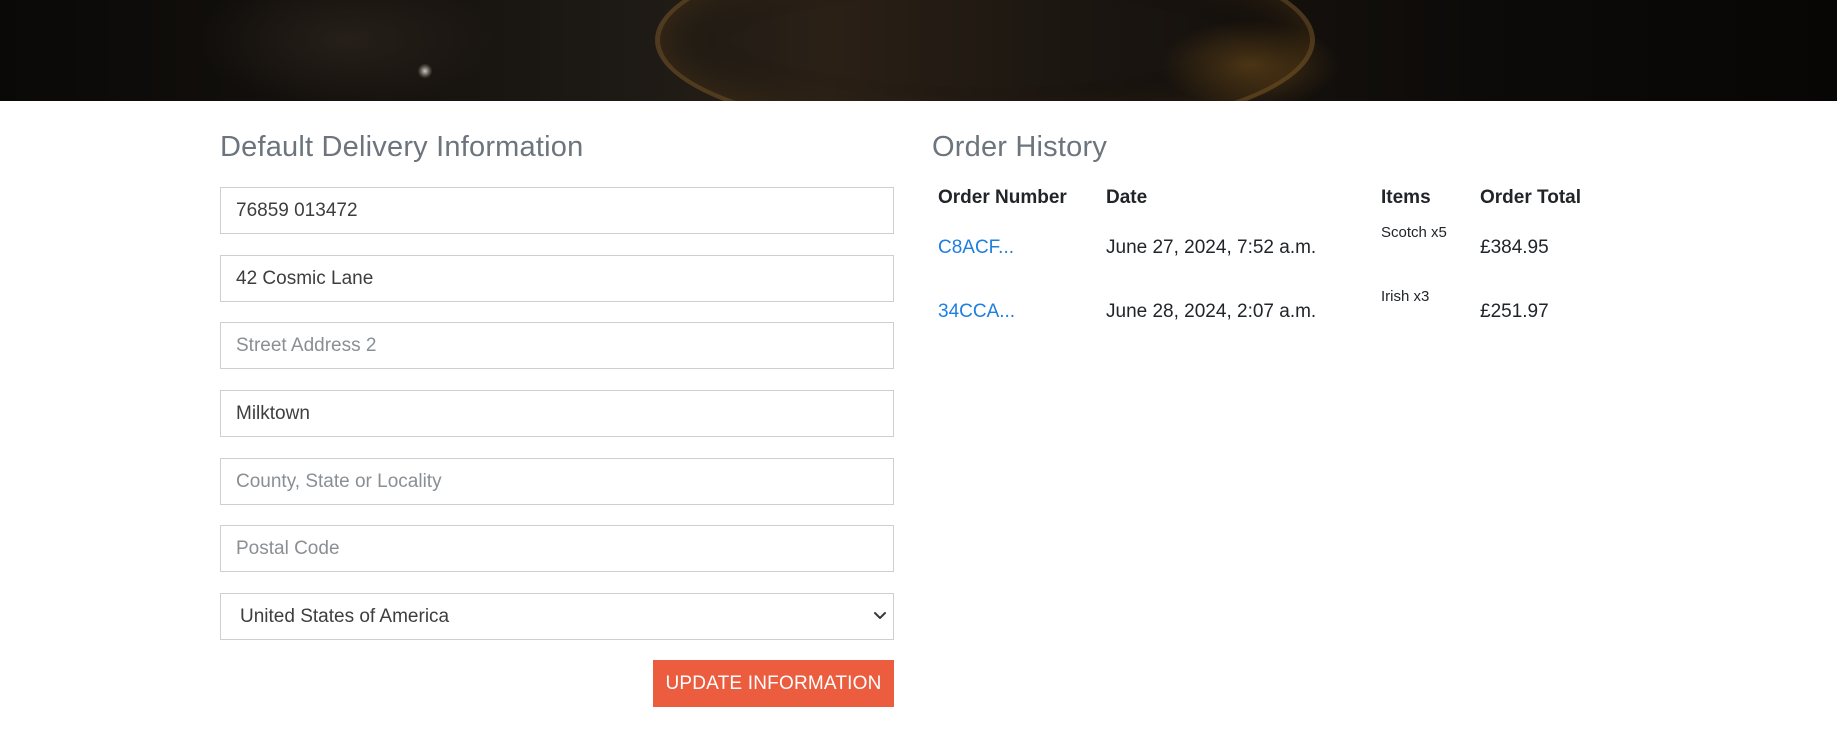 The width and height of the screenshot is (1837, 752). What do you see at coordinates (557, 345) in the screenshot?
I see `street-address-2-field` at bounding box center [557, 345].